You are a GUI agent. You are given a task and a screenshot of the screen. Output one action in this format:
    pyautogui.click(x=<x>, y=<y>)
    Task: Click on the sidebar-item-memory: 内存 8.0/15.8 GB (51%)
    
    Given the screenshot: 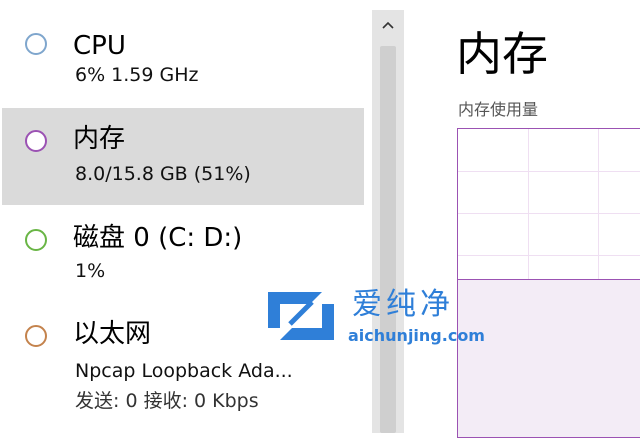 What is the action you would take?
    pyautogui.click(x=183, y=156)
    